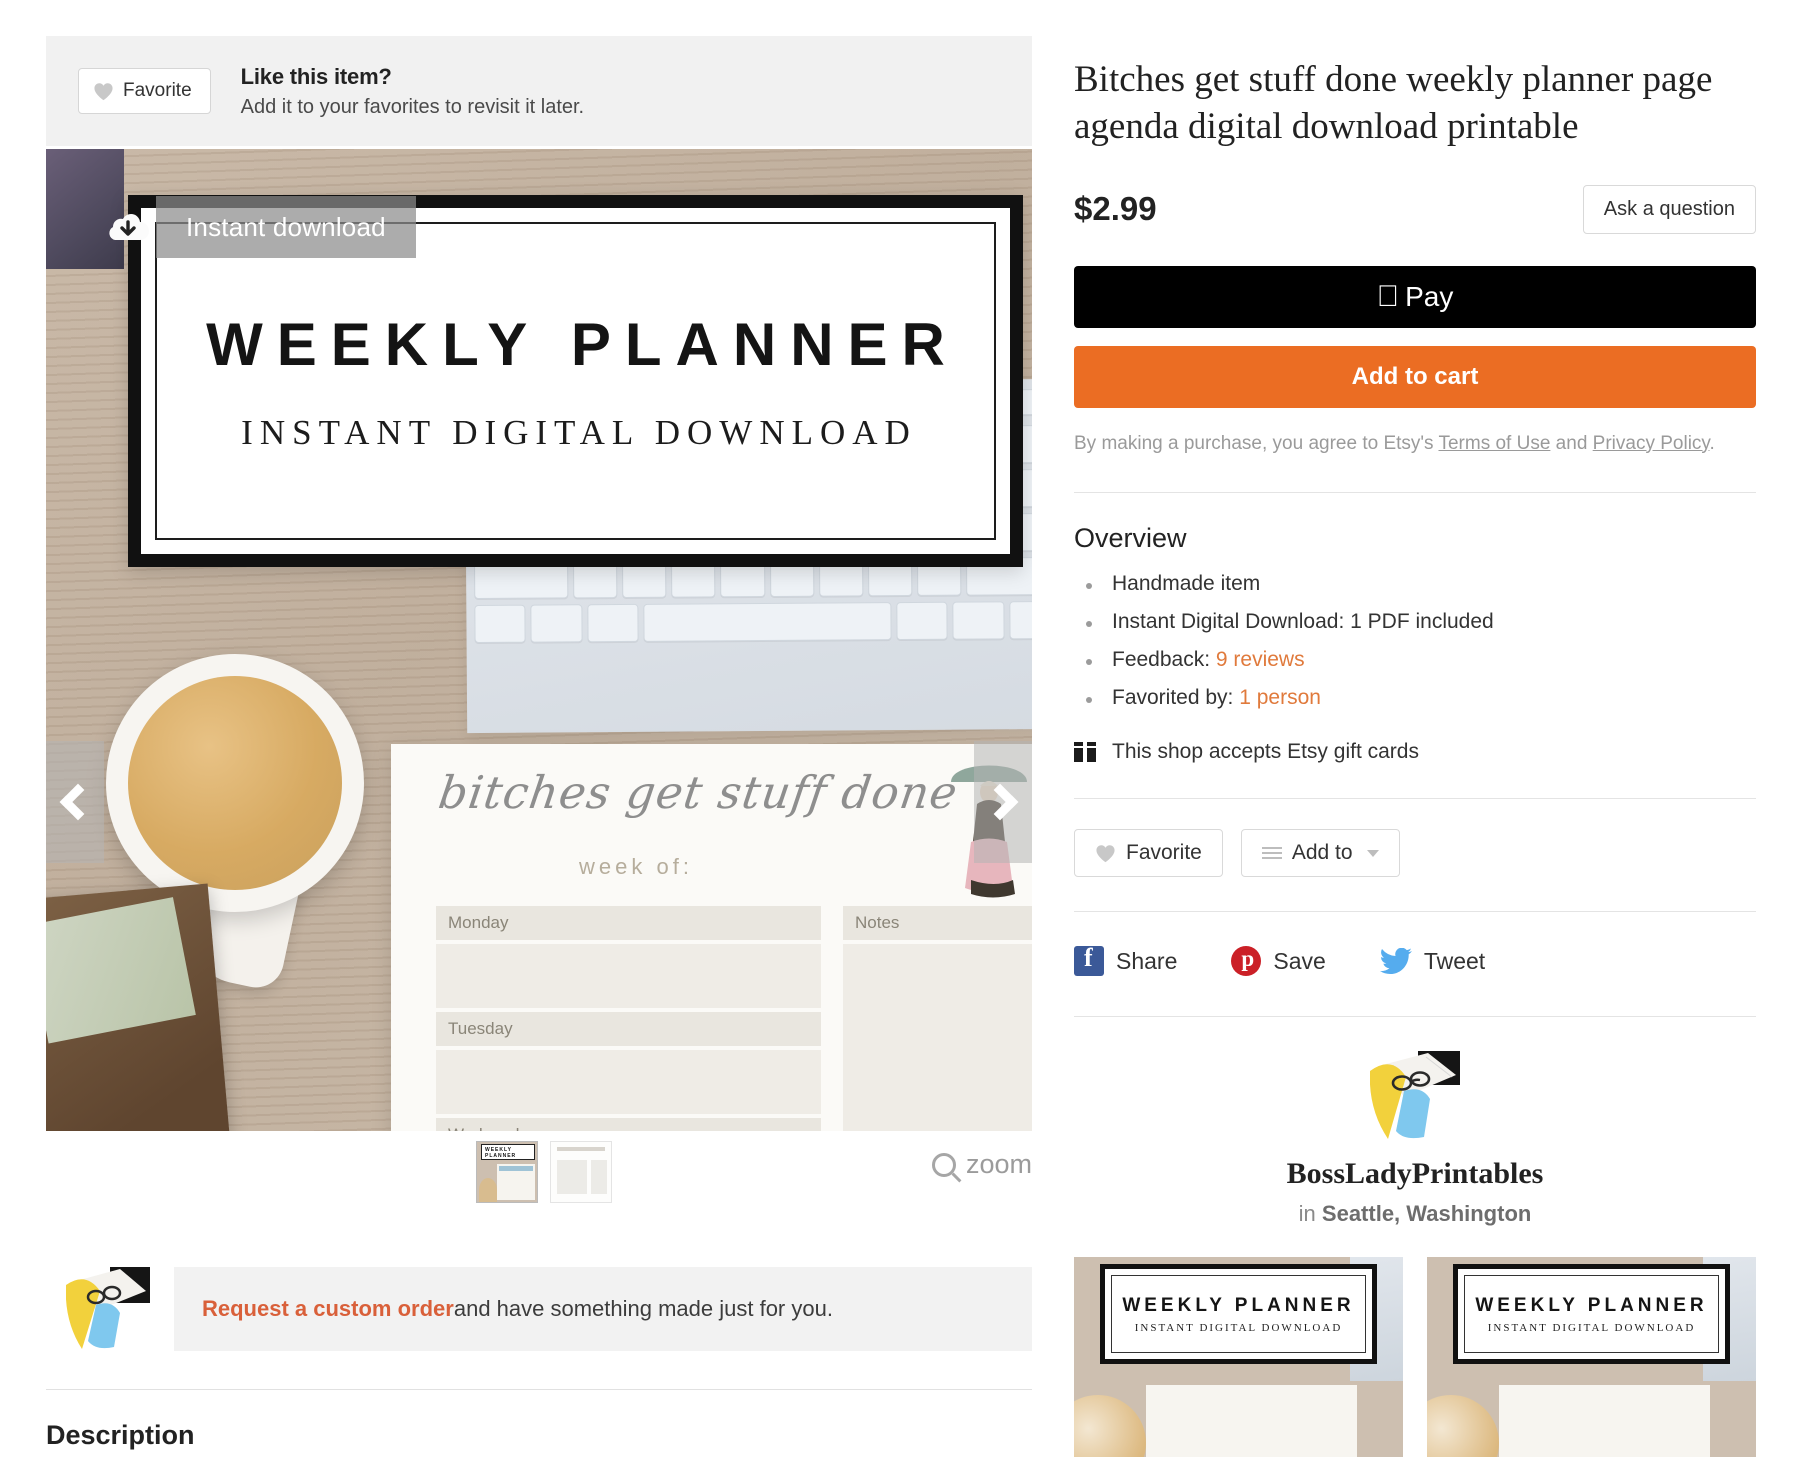 This screenshot has height=1463, width=1804. I want to click on zoom-control: zoom, so click(981, 1164).